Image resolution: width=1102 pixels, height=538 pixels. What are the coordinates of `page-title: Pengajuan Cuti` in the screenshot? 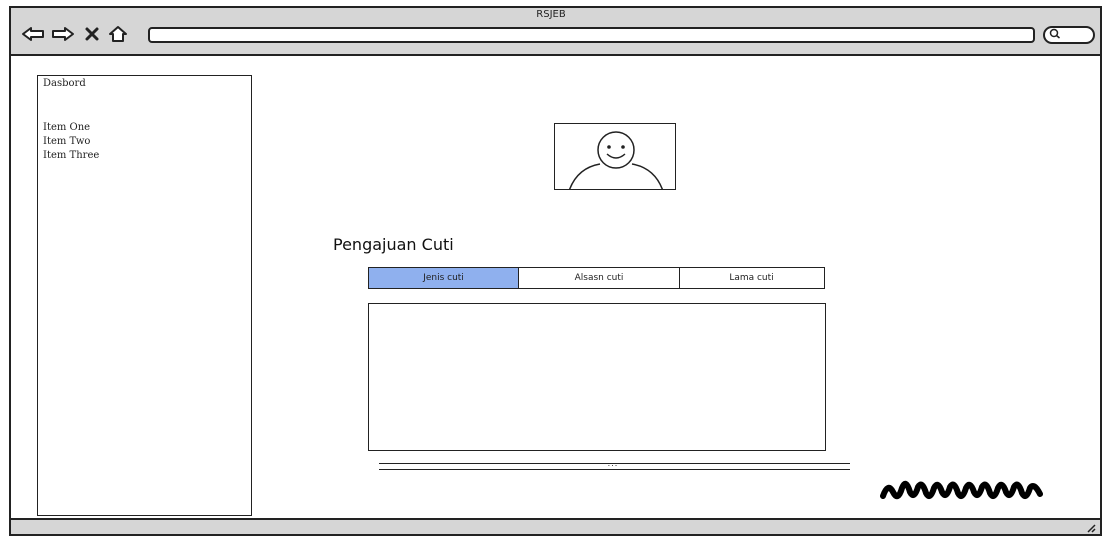 It's located at (393, 244).